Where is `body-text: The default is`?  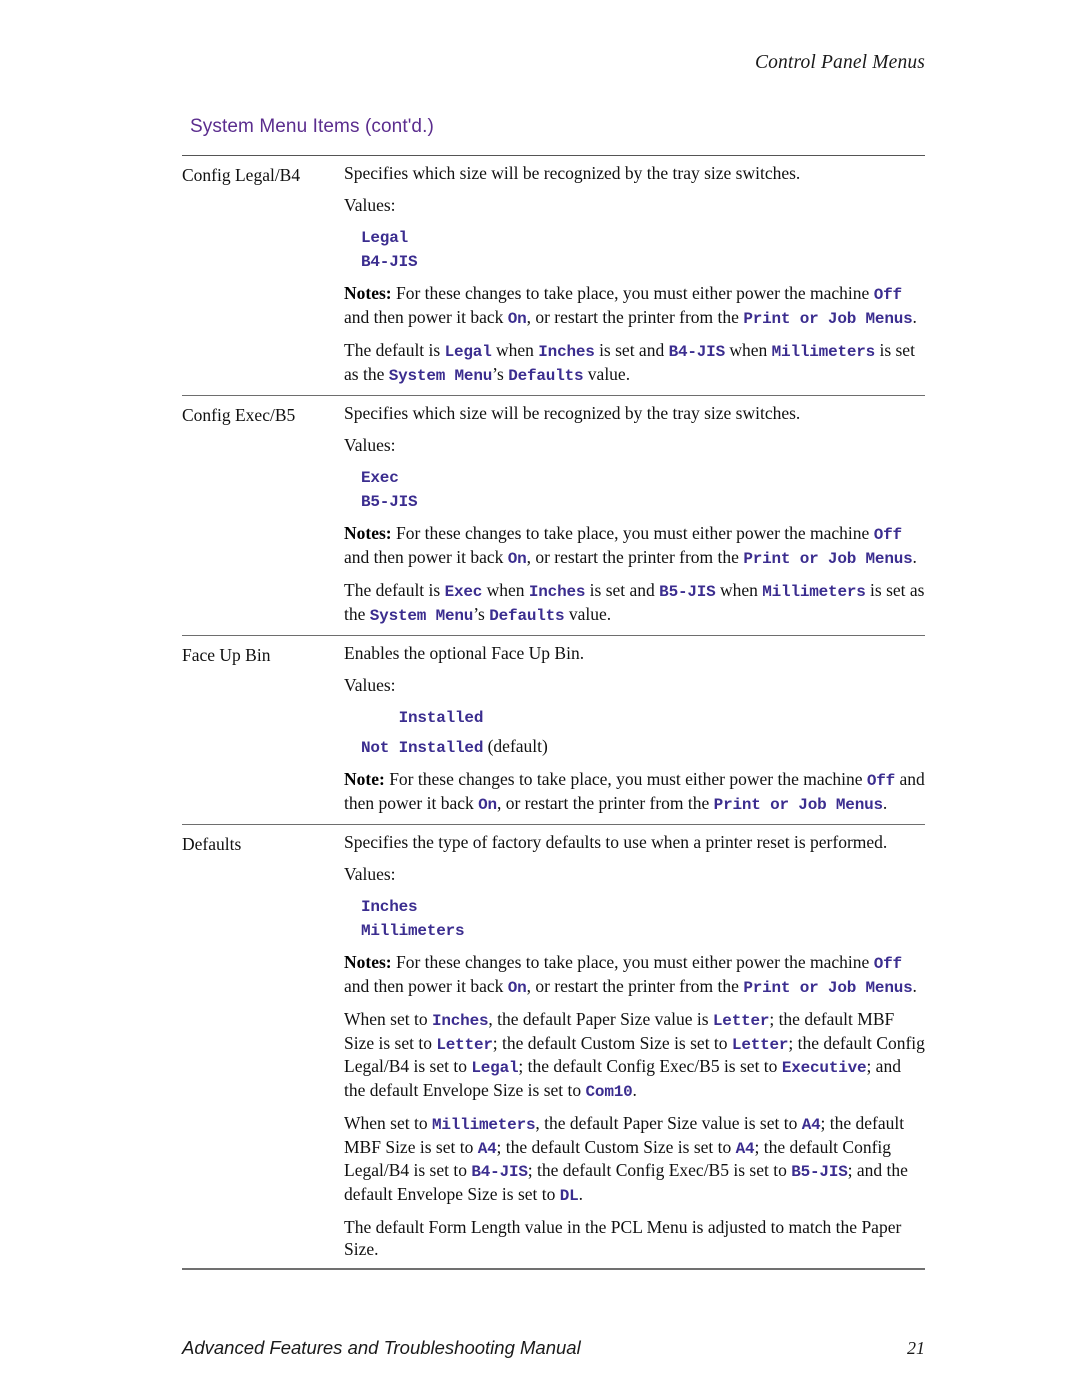
body-text: The default is is located at coordinates (394, 590).